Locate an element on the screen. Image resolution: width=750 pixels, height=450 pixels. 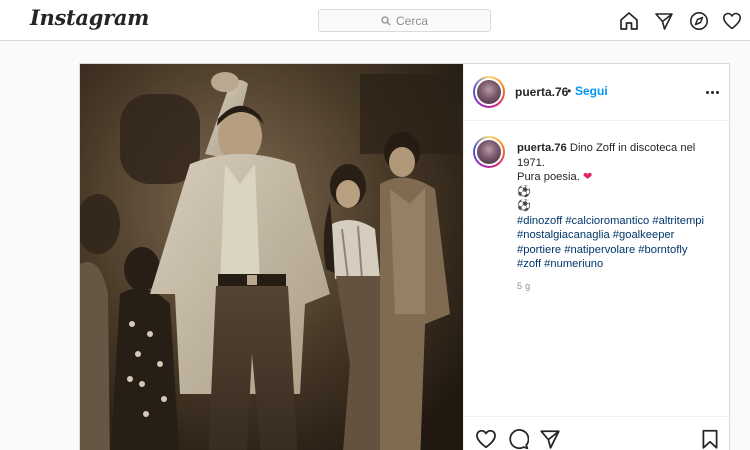
hashtag-link: #numeriuno is located at coordinates (573, 264).